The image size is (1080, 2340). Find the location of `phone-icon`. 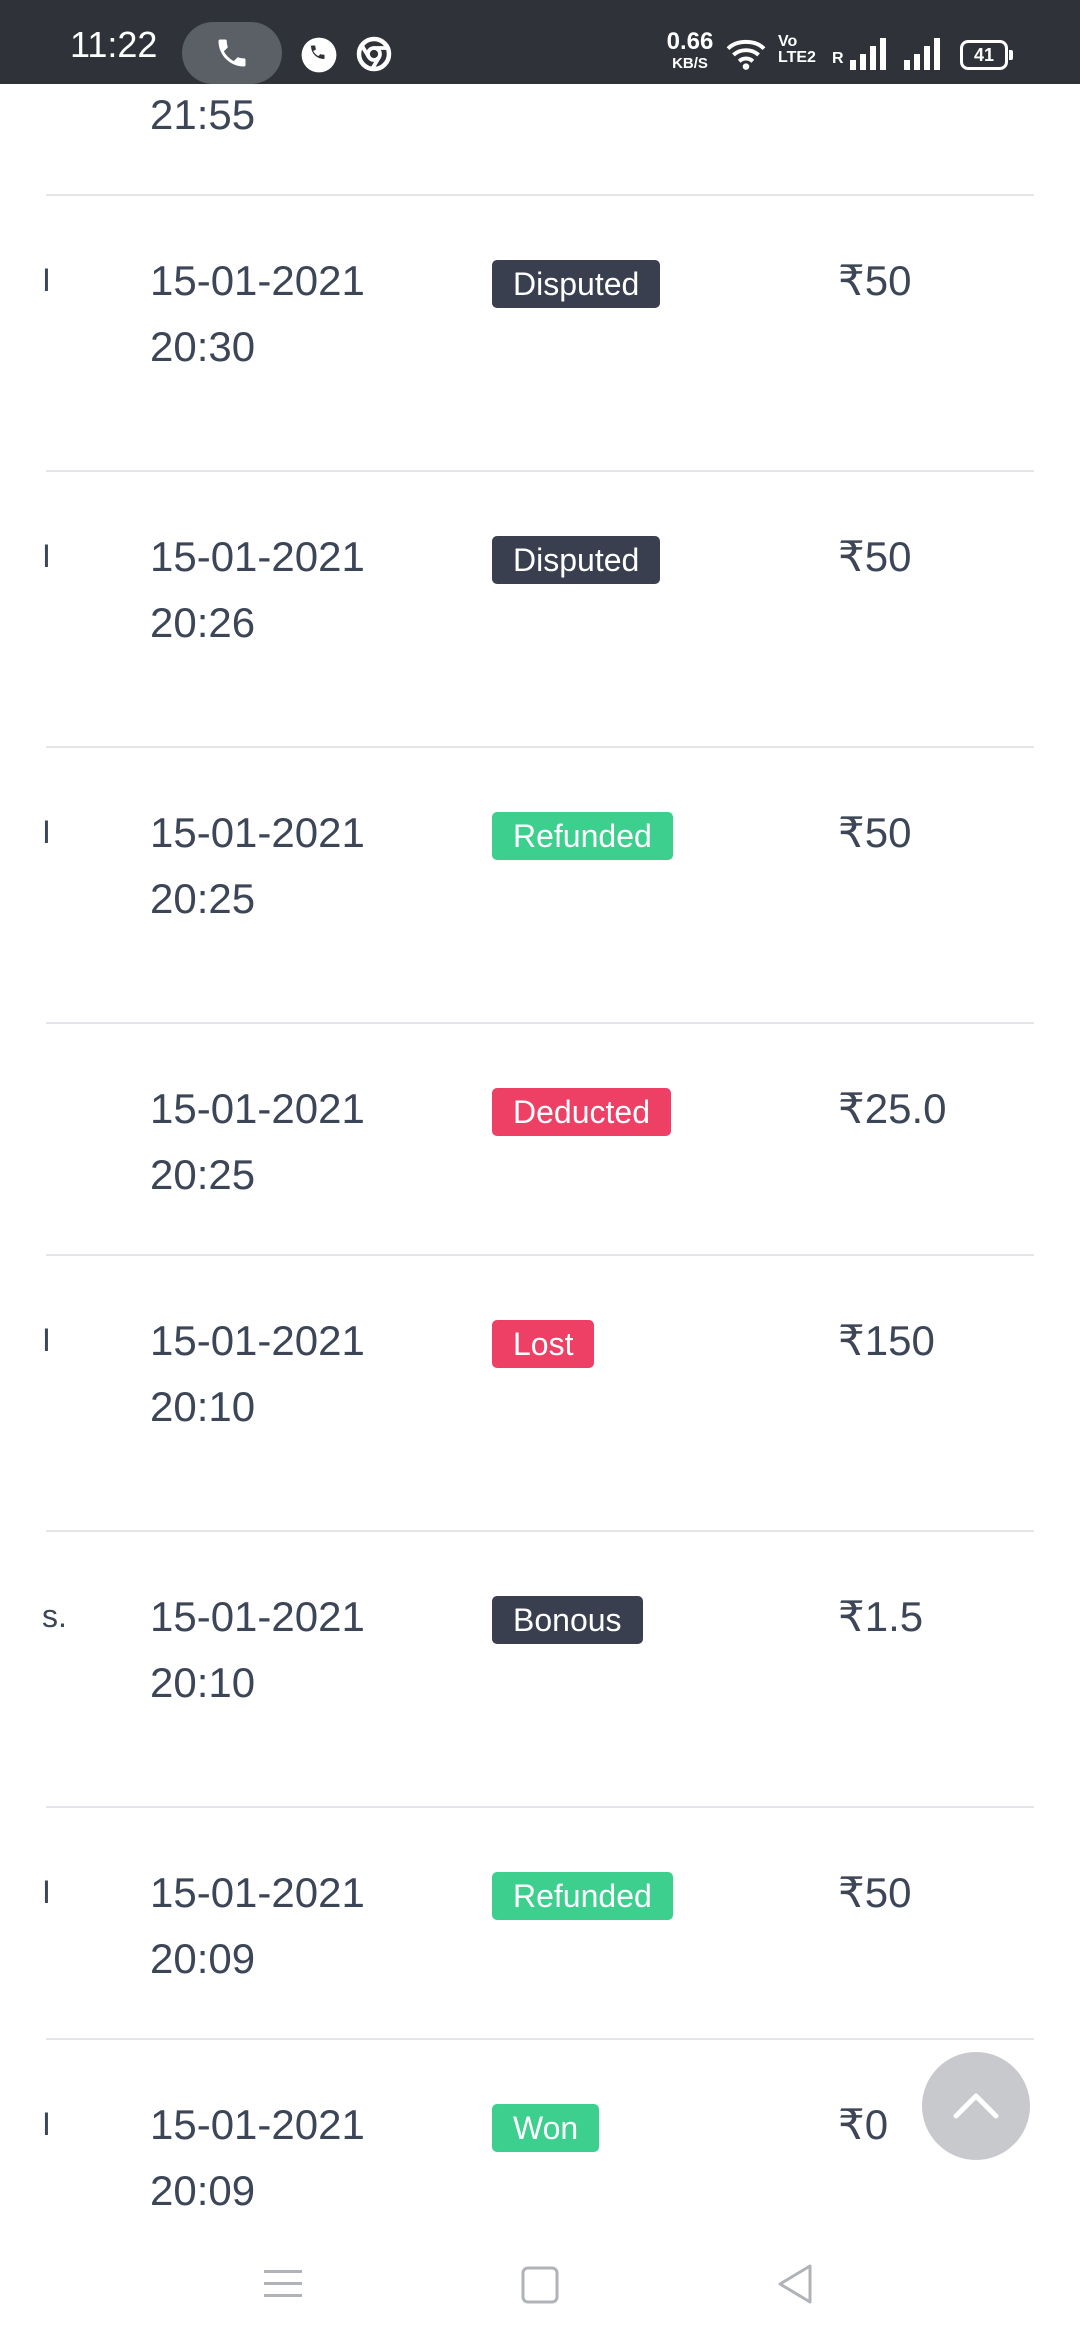

phone-icon is located at coordinates (232, 53).